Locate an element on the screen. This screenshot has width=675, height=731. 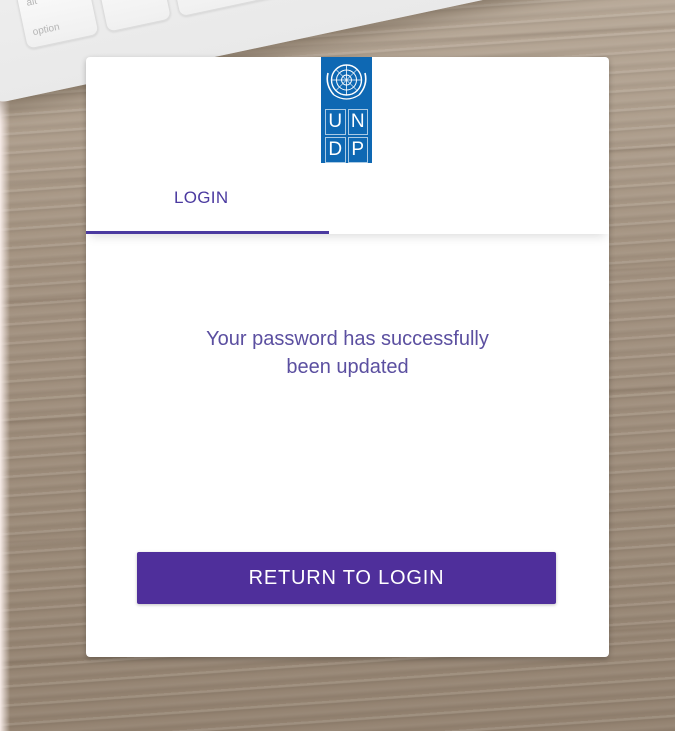
tab-login: LOGIN is located at coordinates (207, 204).